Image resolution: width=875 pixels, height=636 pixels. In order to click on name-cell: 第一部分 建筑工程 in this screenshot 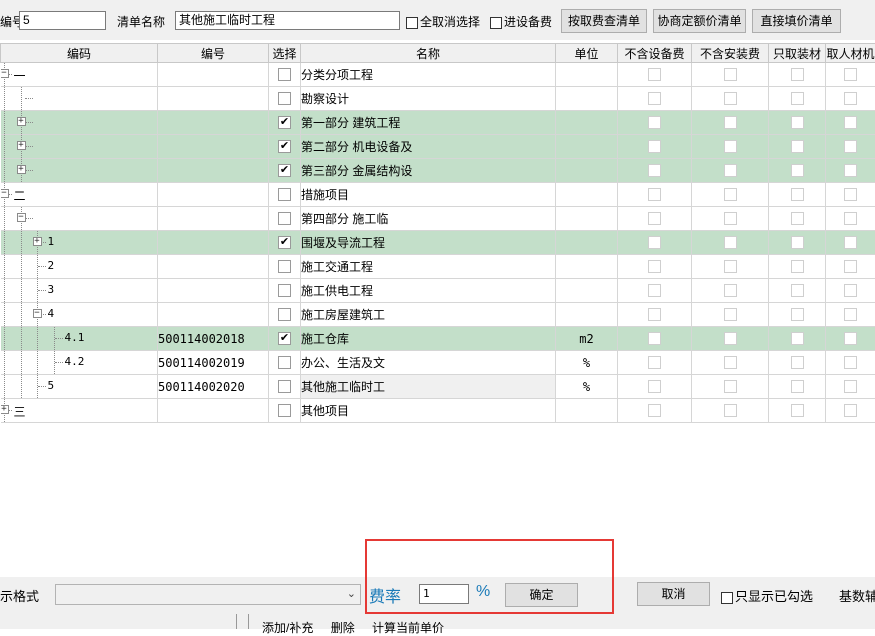, I will do `click(428, 123)`.